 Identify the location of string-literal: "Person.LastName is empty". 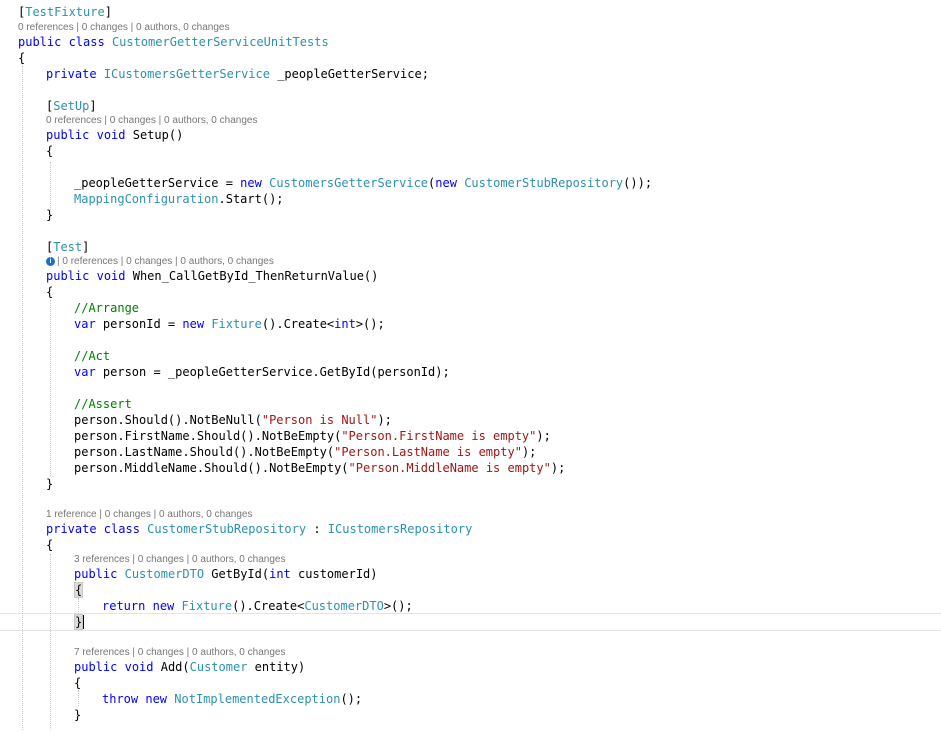
(428, 452).